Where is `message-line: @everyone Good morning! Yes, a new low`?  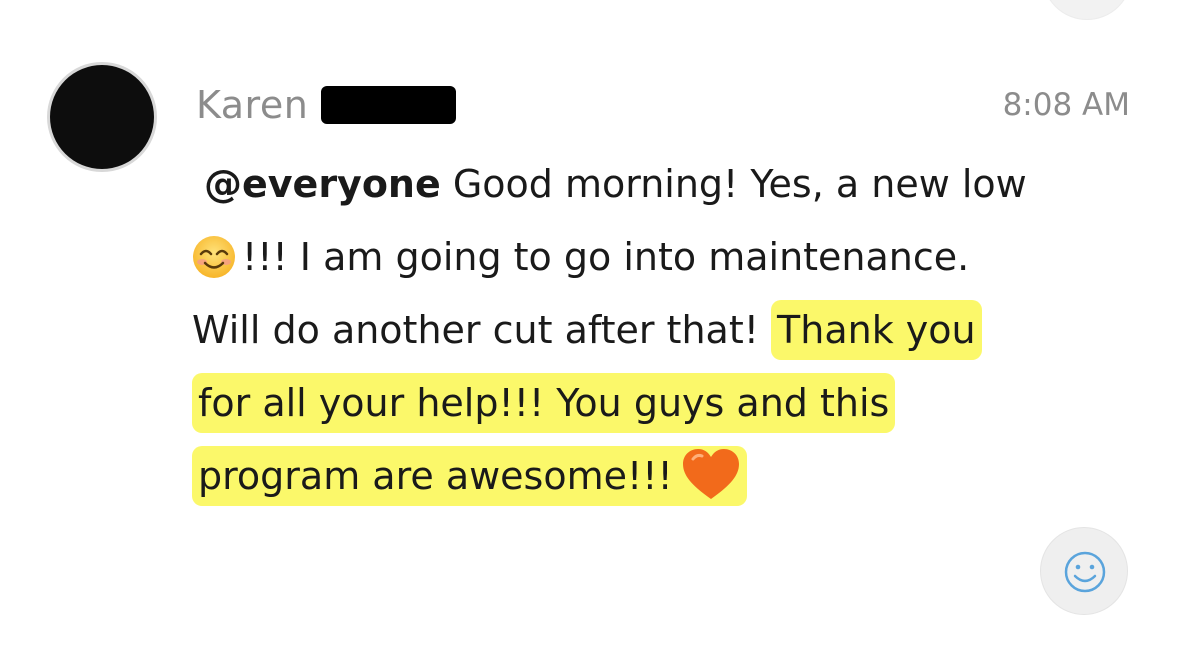 message-line: @everyone Good morning! Yes, a new low is located at coordinates (662, 184).